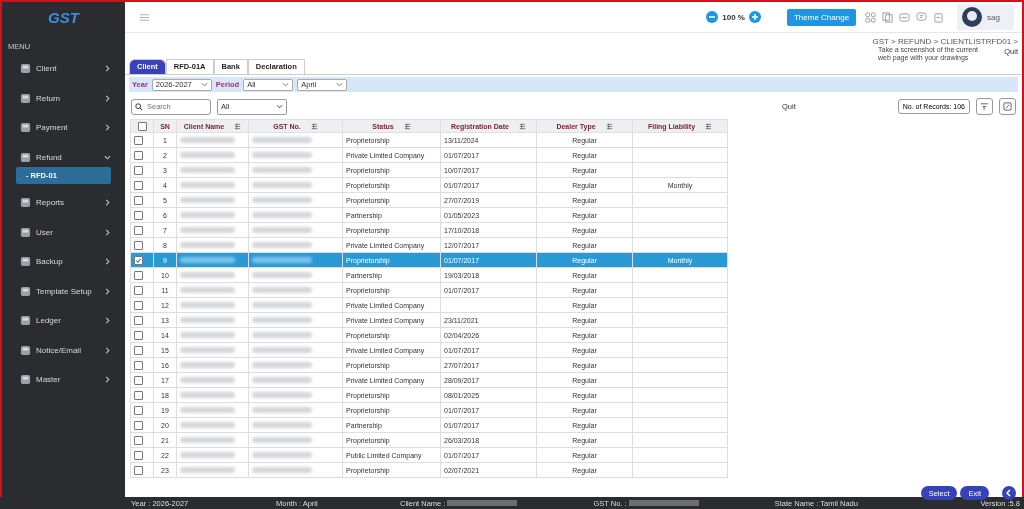  I want to click on zoom-out-icon, so click(712, 17).